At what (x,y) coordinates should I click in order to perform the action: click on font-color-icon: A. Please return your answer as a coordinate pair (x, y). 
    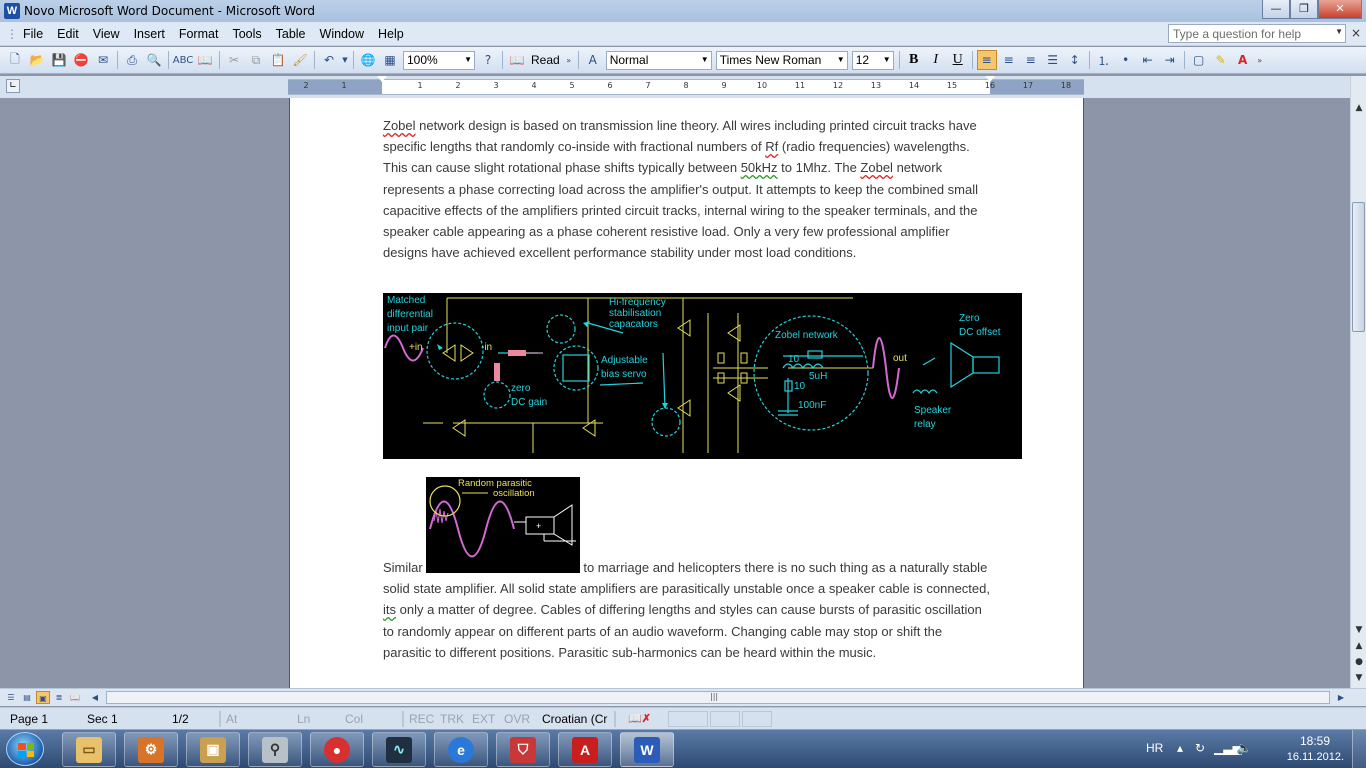
    Looking at the image, I should click on (1243, 60).